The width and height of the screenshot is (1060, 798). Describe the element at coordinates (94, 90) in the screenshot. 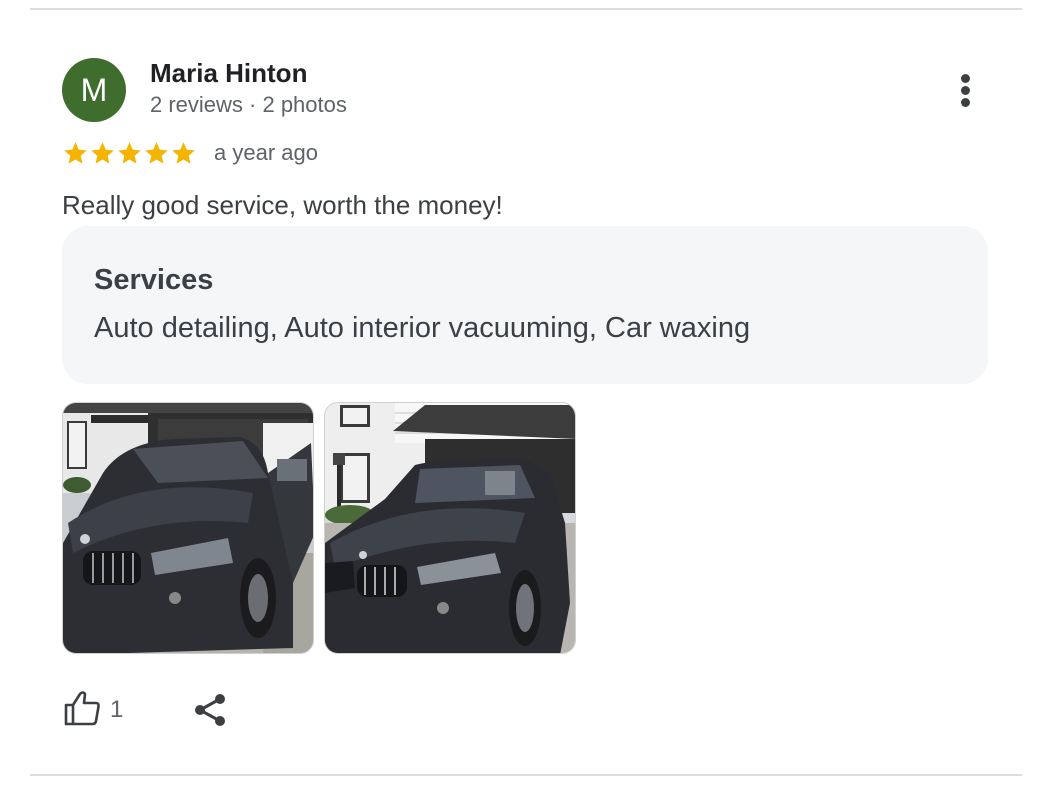

I see `avatar: M` at that location.